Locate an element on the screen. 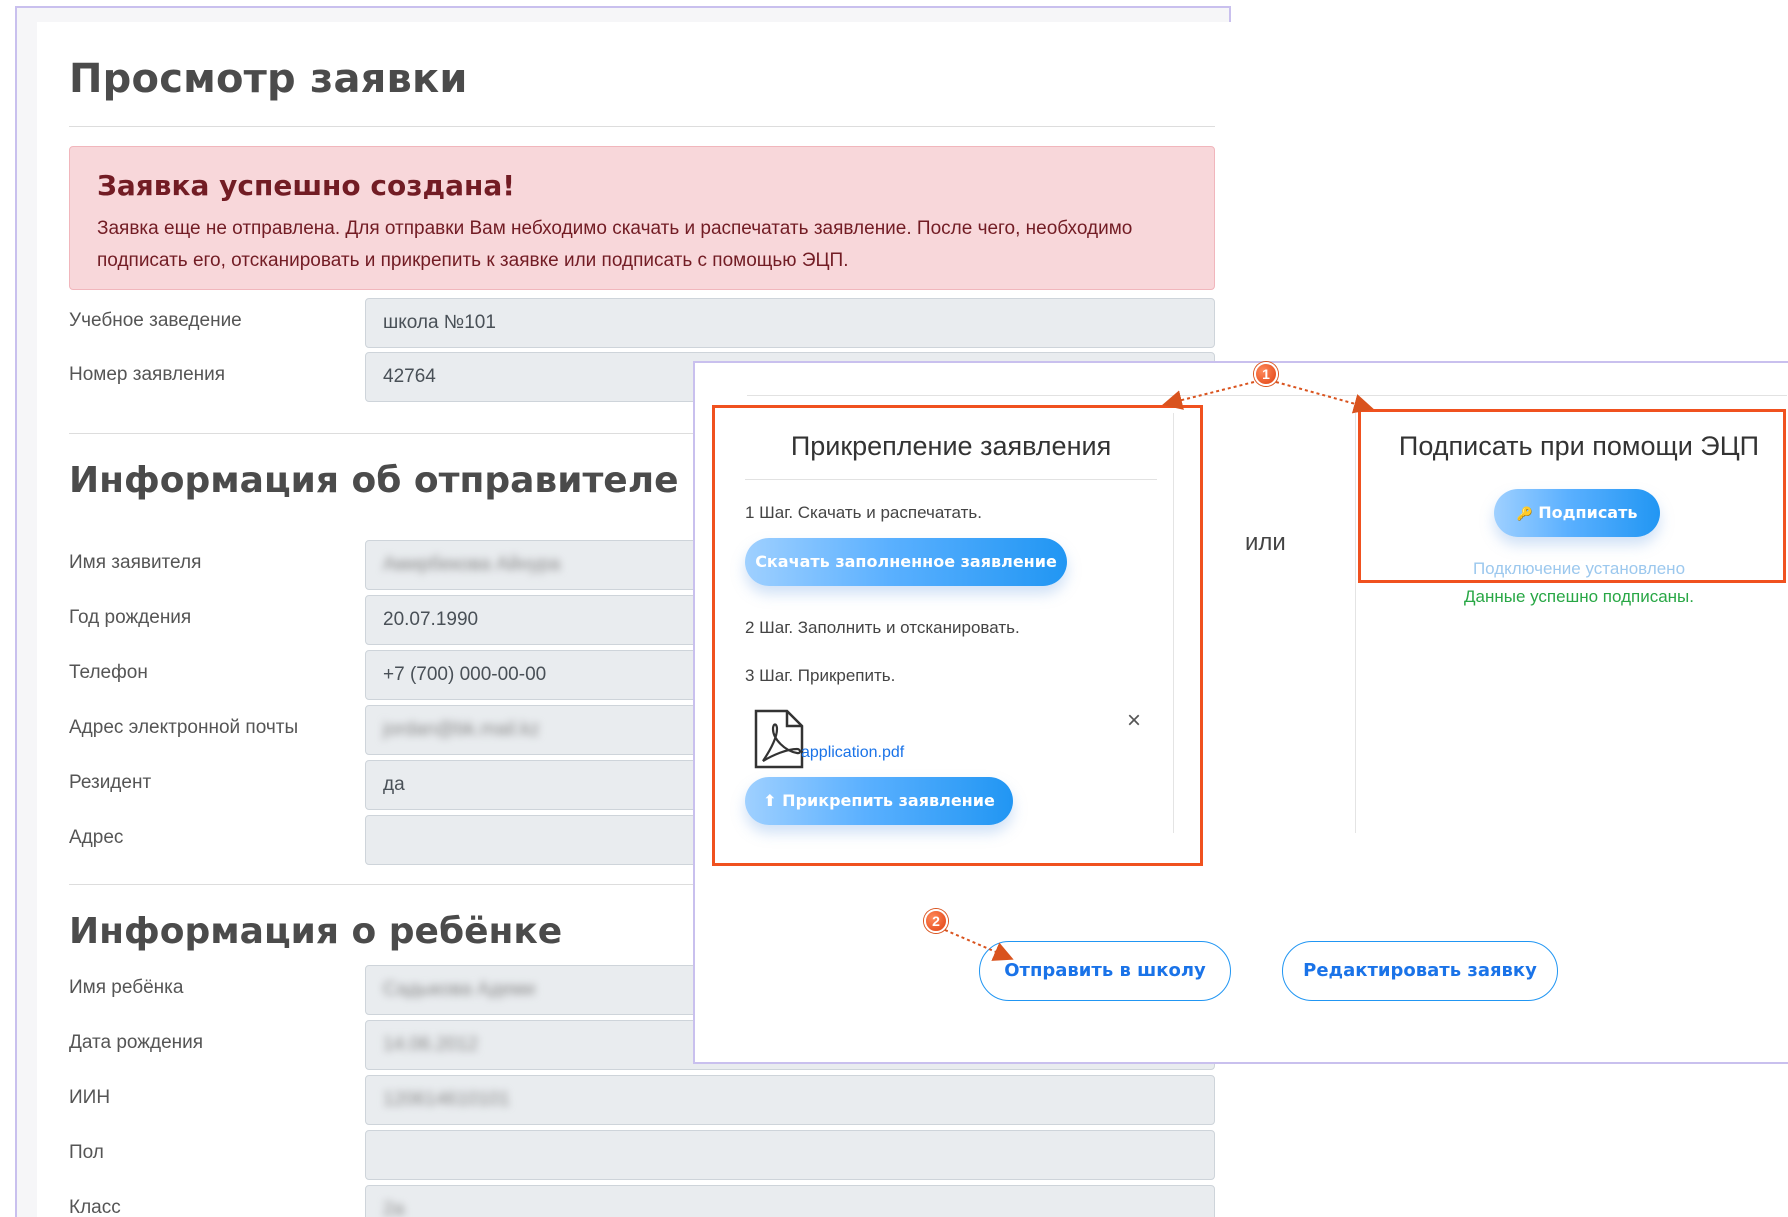 The width and height of the screenshot is (1788, 1217). field-iin: 120614610101 is located at coordinates (790, 1100).